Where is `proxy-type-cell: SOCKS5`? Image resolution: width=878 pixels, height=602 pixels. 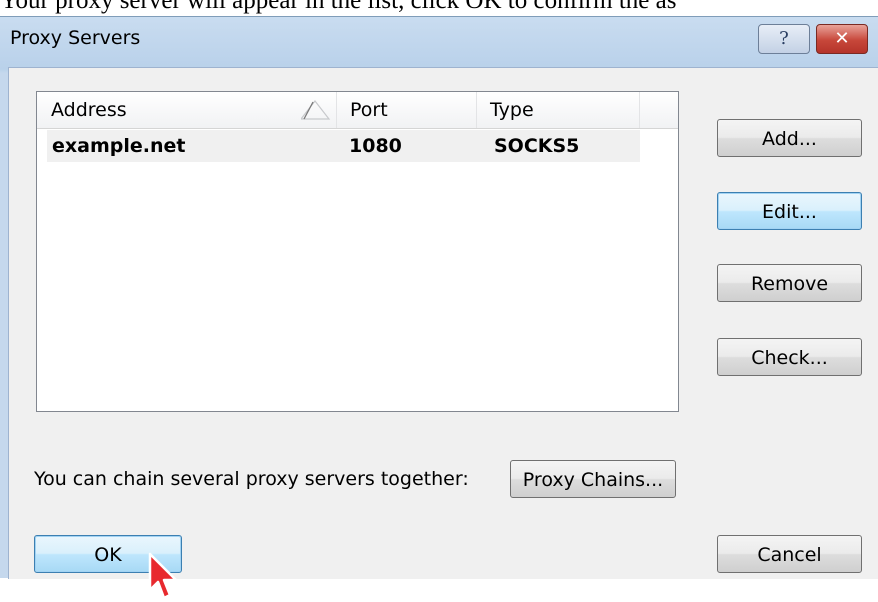
proxy-type-cell: SOCKS5 is located at coordinates (537, 146).